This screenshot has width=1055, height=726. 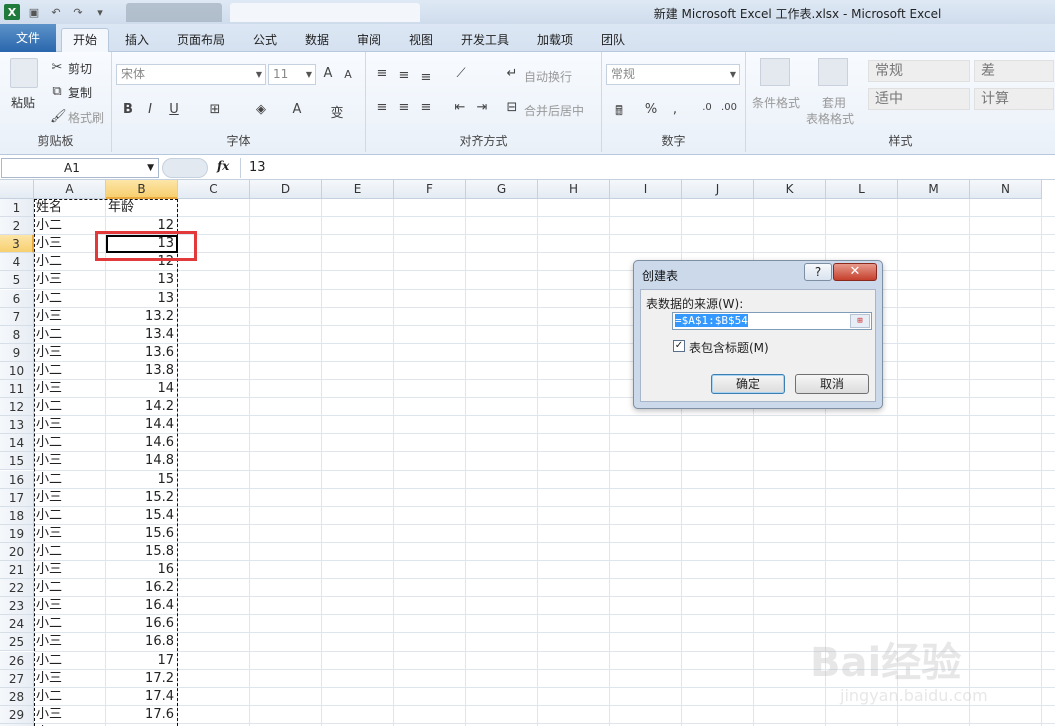 I want to click on align-left-icon: ≡, so click(x=382, y=107).